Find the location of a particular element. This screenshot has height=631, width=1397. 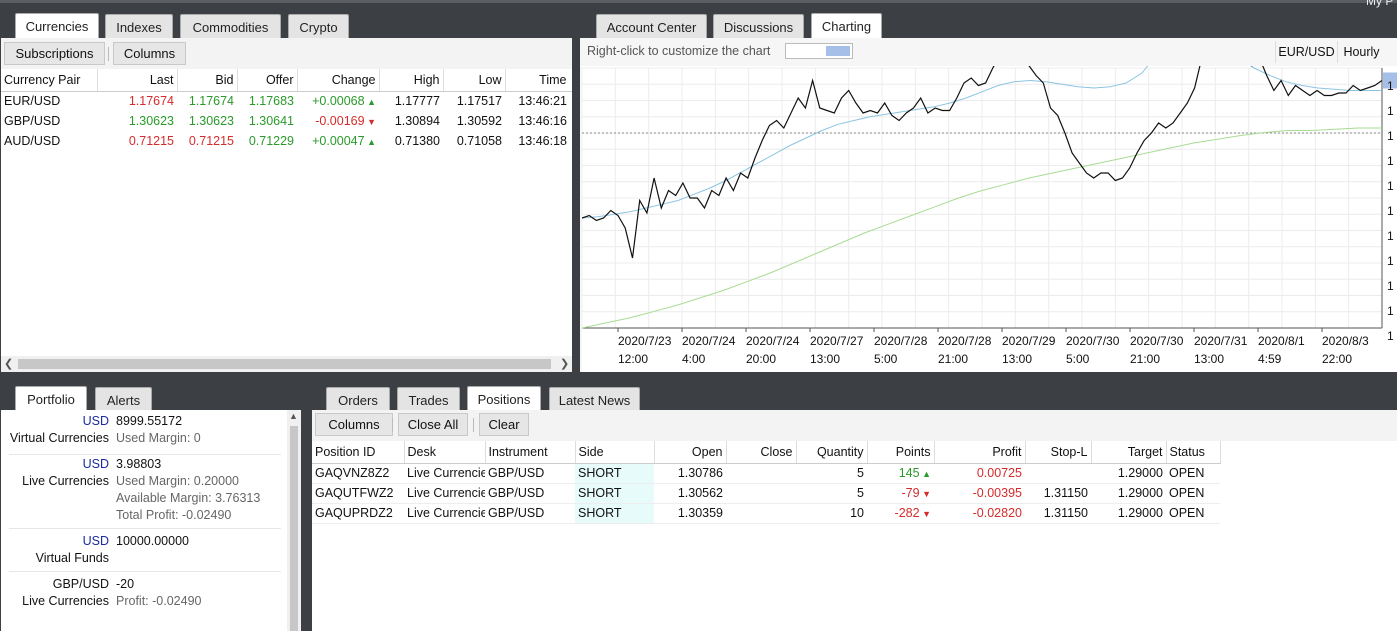

subscriptions-button: Subscriptions is located at coordinates (54, 53).